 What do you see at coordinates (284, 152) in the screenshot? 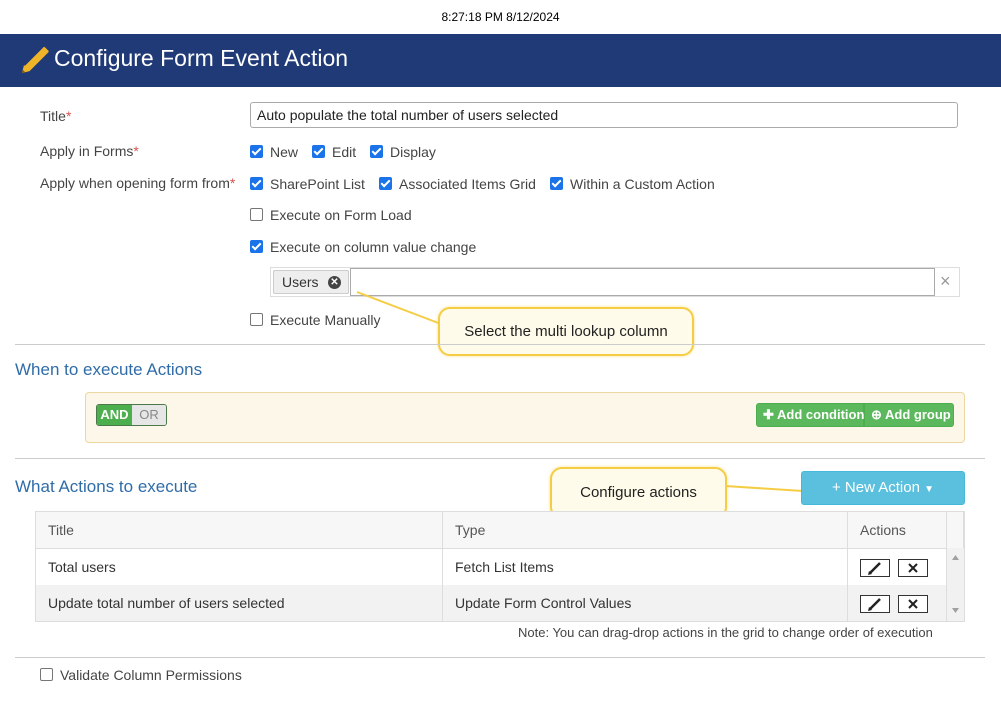
I see `new-form-label: New` at bounding box center [284, 152].